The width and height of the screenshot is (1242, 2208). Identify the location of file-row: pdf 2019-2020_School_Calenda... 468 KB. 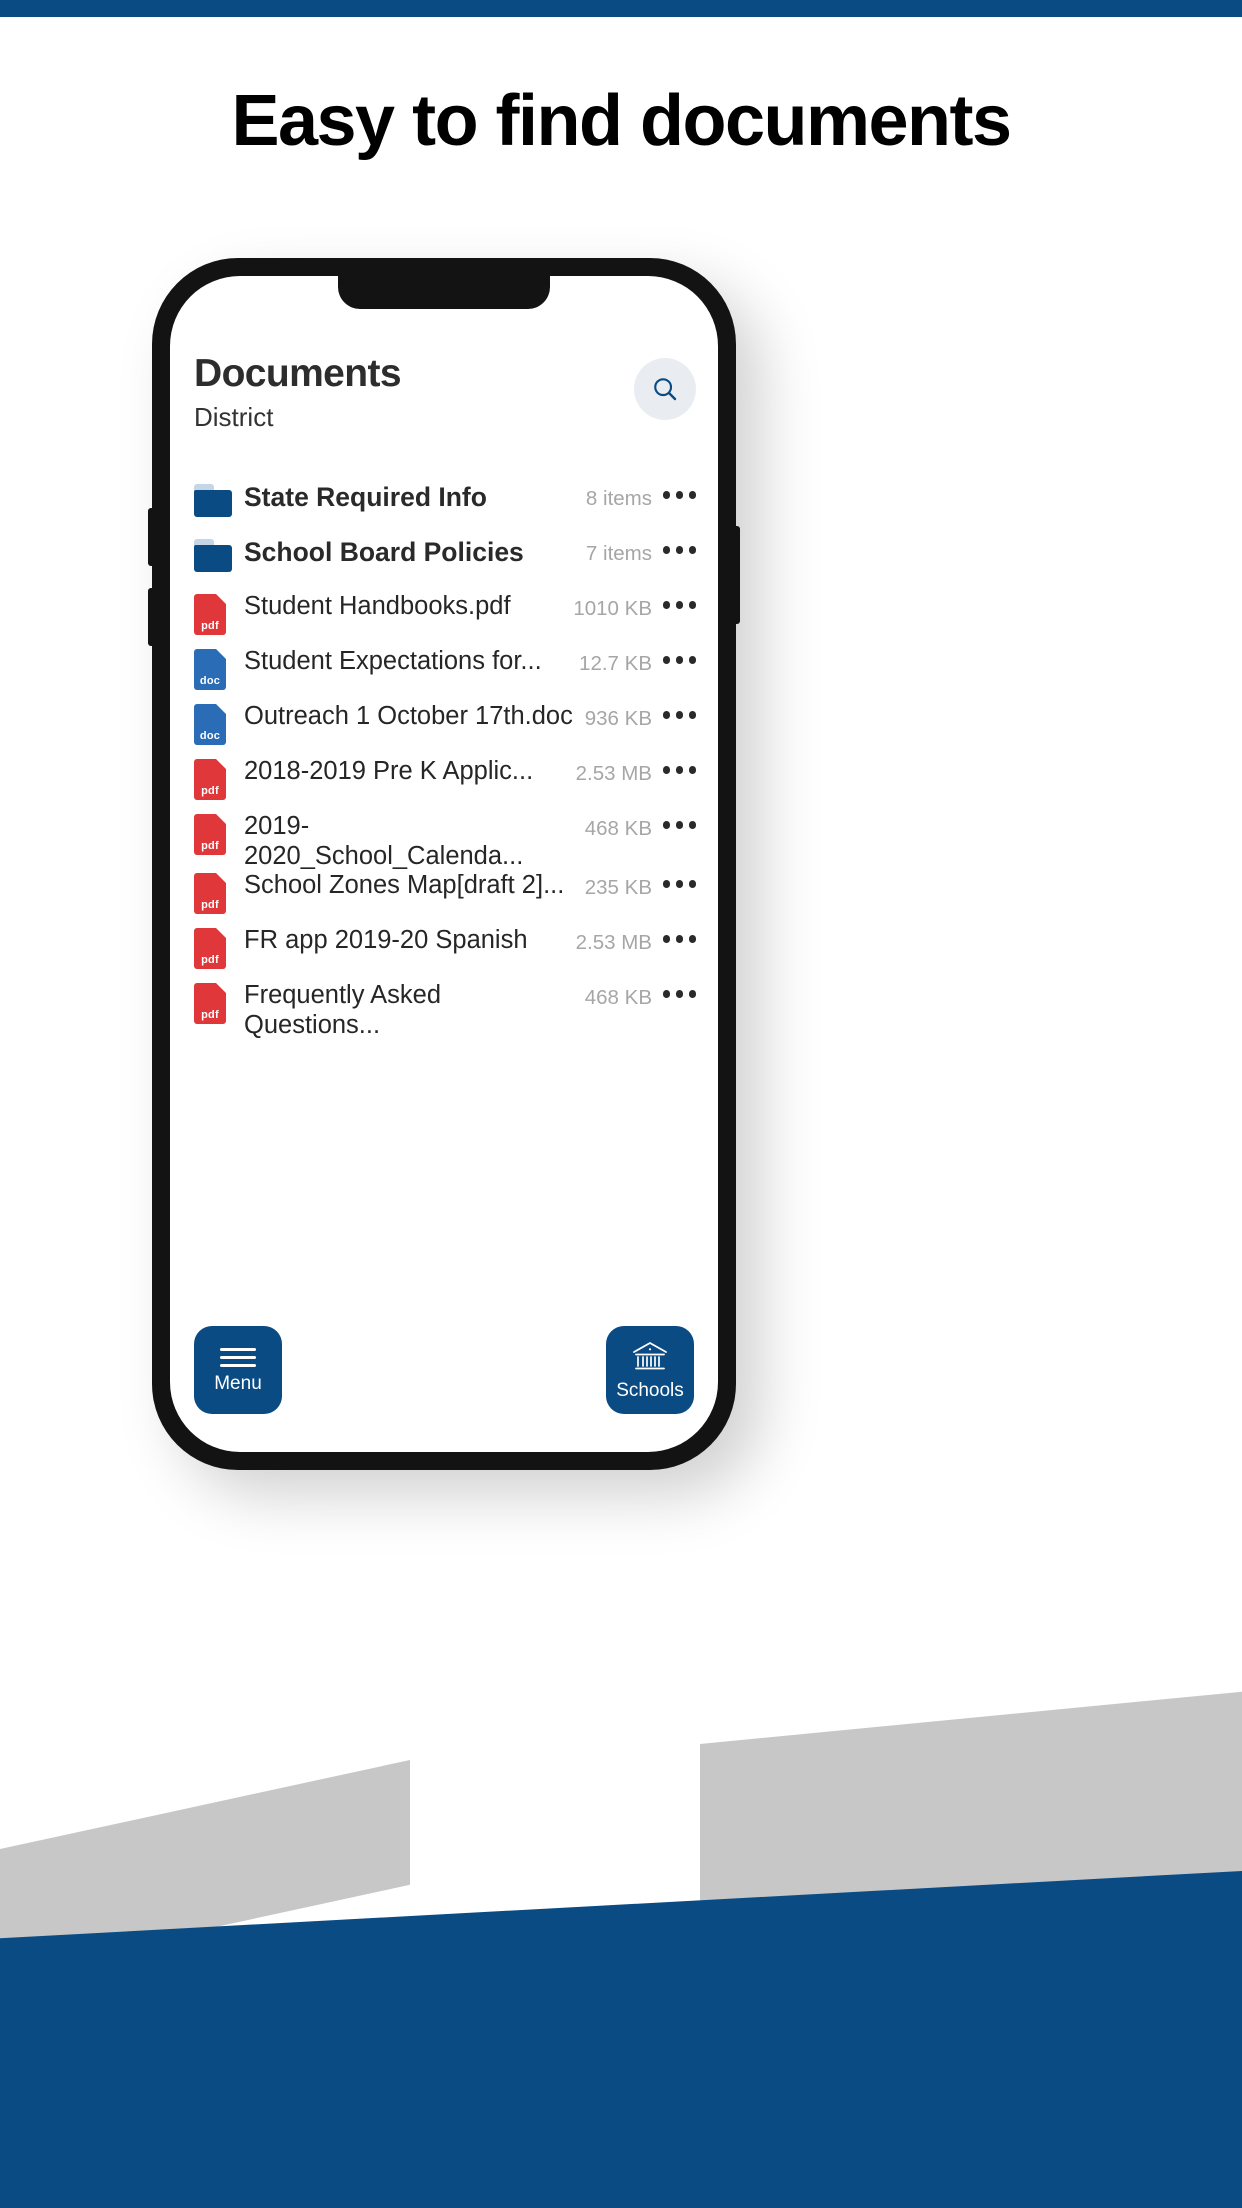
(444, 841).